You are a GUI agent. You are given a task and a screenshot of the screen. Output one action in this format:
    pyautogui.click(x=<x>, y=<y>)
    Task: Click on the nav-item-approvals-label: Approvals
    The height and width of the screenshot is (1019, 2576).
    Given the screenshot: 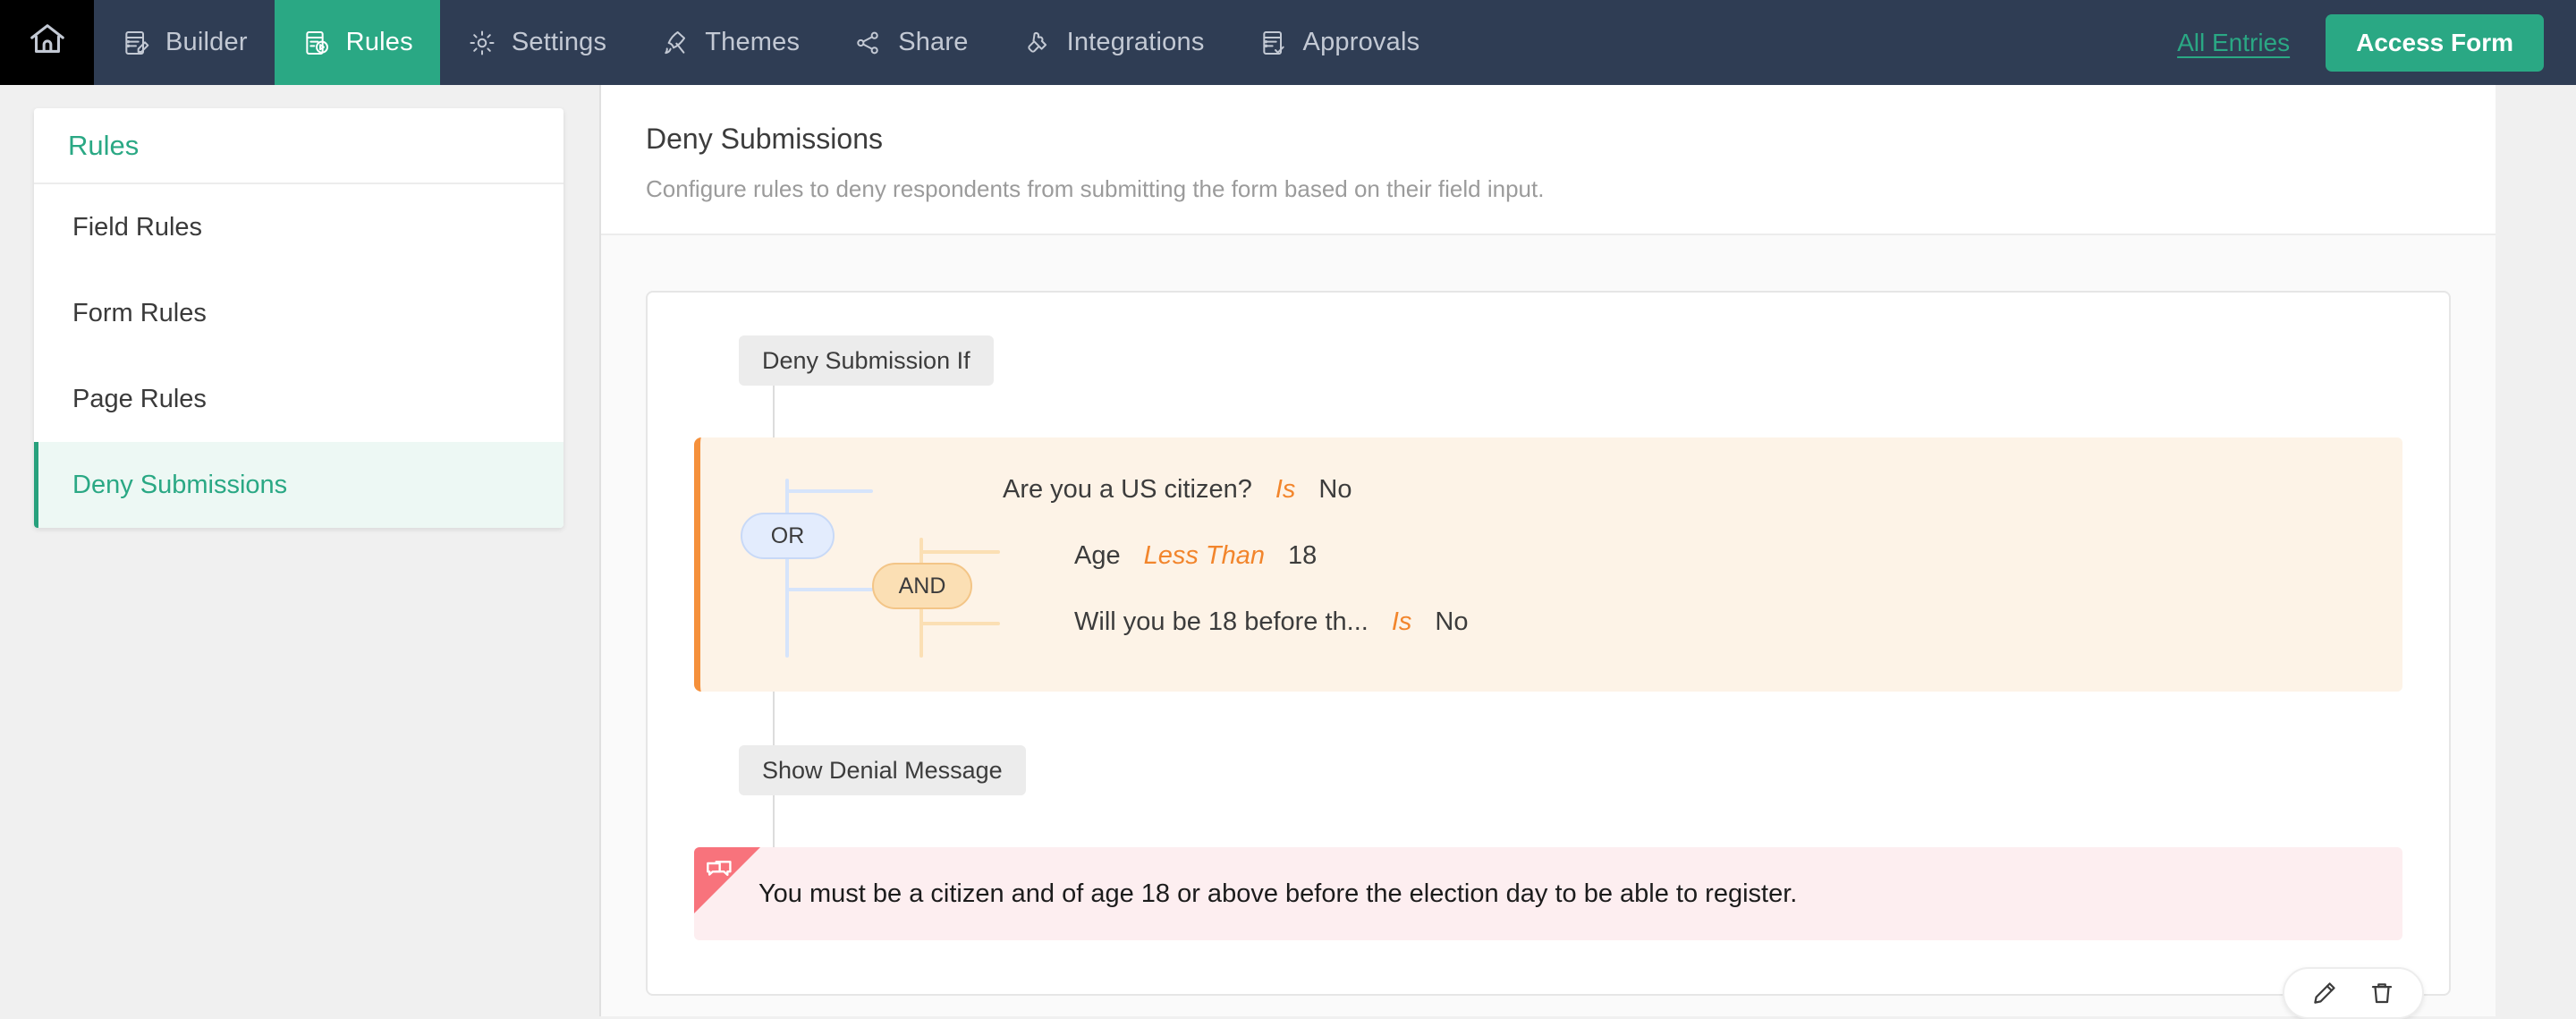 What is the action you would take?
    pyautogui.click(x=1361, y=42)
    